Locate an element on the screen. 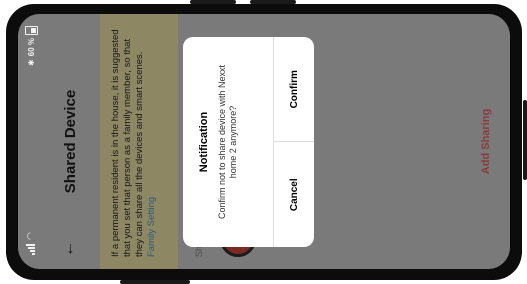 This screenshot has width=527, height=284. cancel-button: Cancel is located at coordinates (294, 195).